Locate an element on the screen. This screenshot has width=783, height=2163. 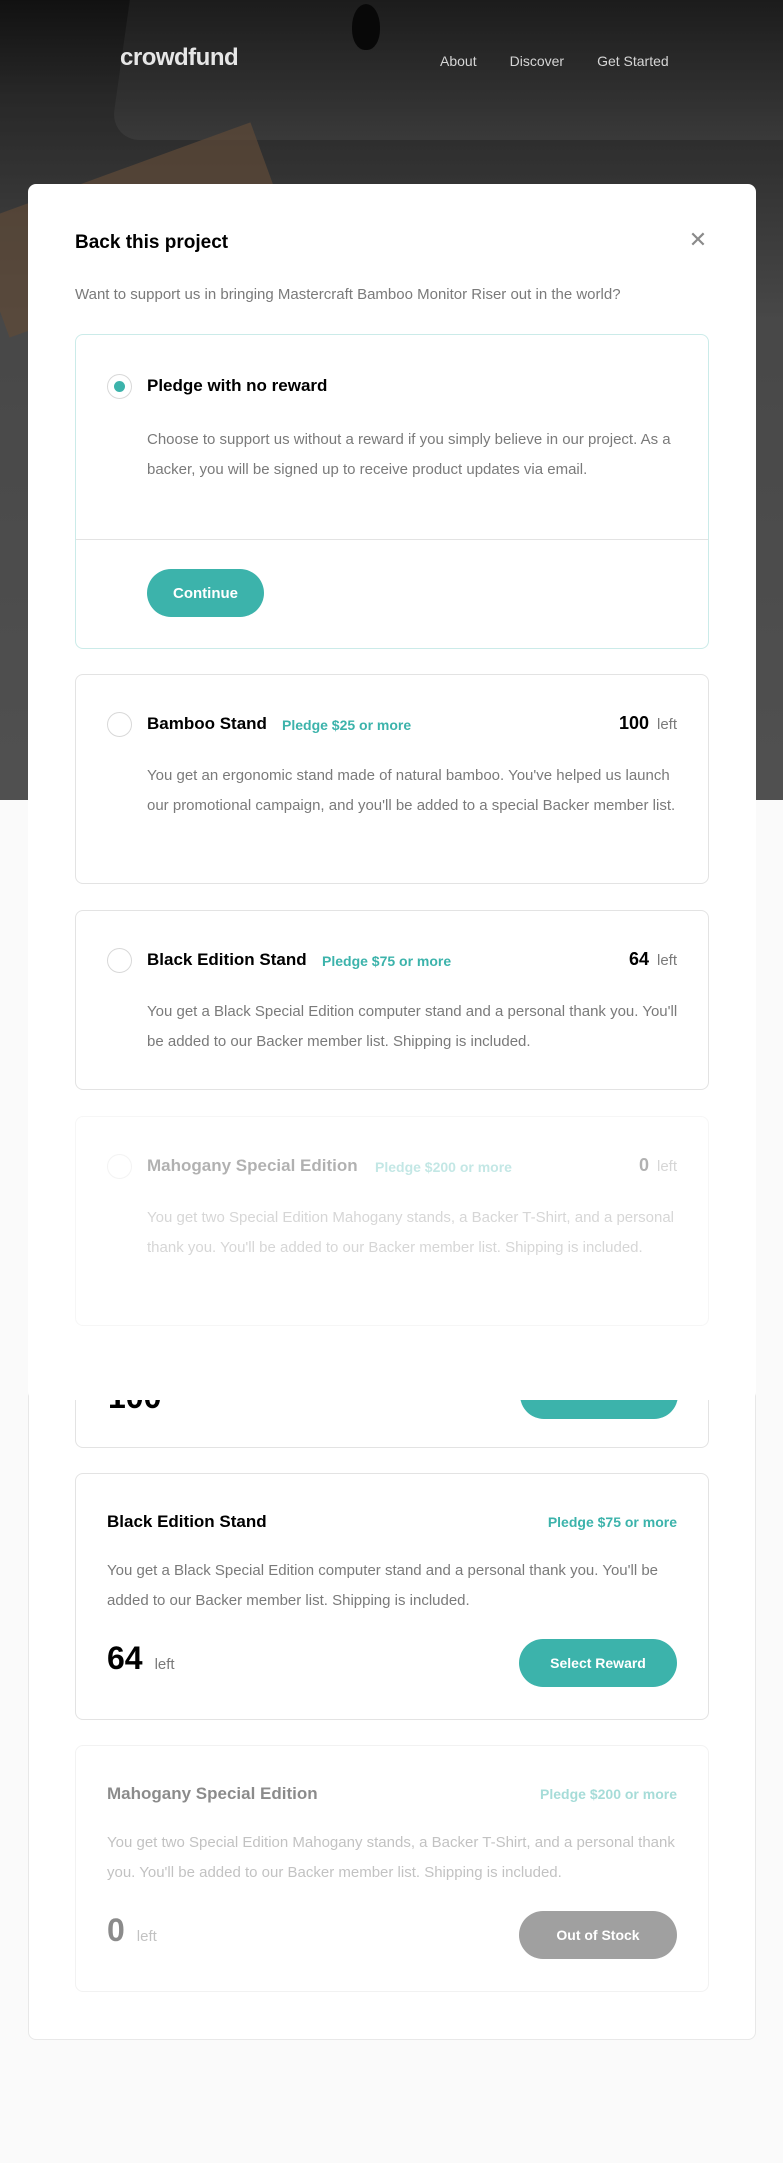
option-title: Mahogany Special Edition is located at coordinates (252, 1165).